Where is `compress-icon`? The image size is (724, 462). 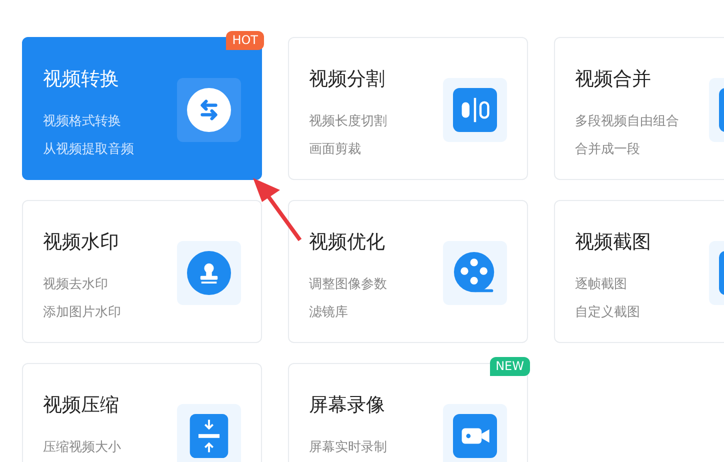
compress-icon is located at coordinates (209, 436).